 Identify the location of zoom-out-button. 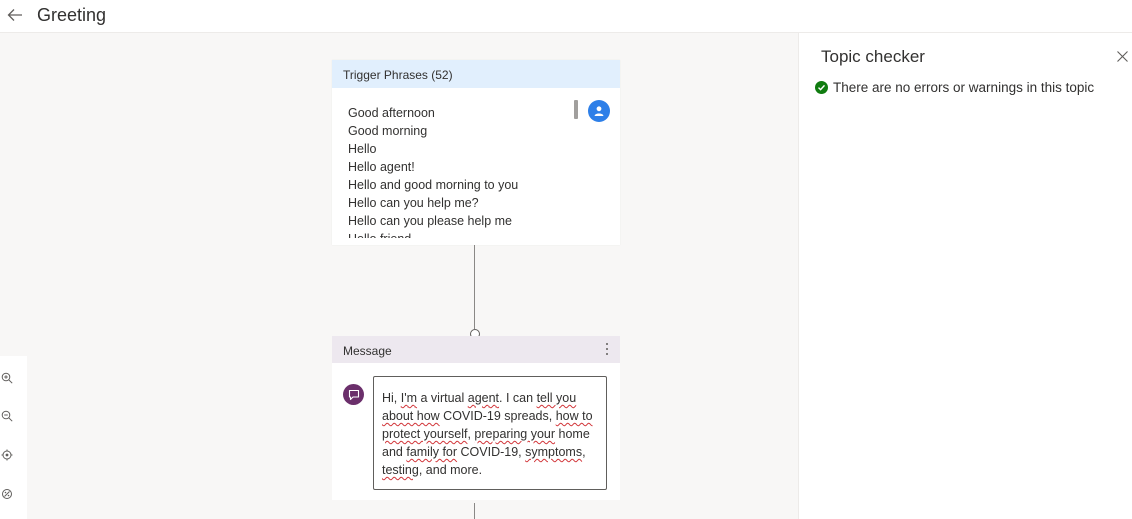
(7, 416).